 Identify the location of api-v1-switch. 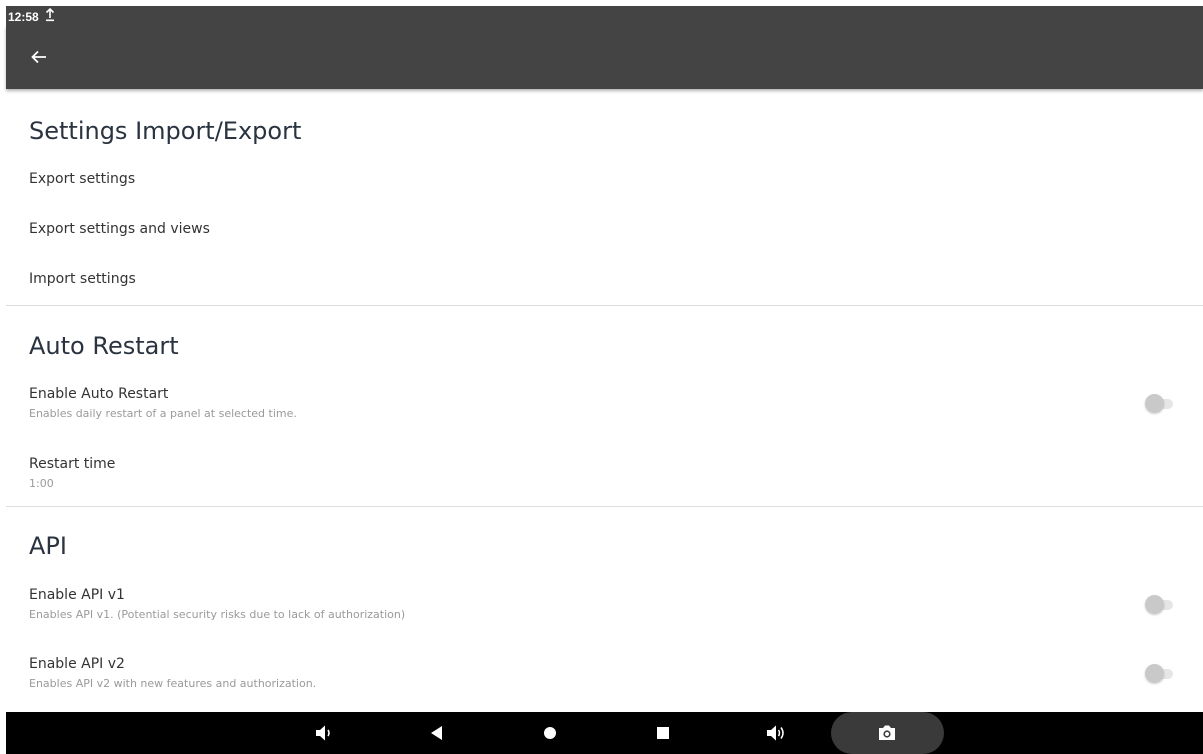
(1160, 605).